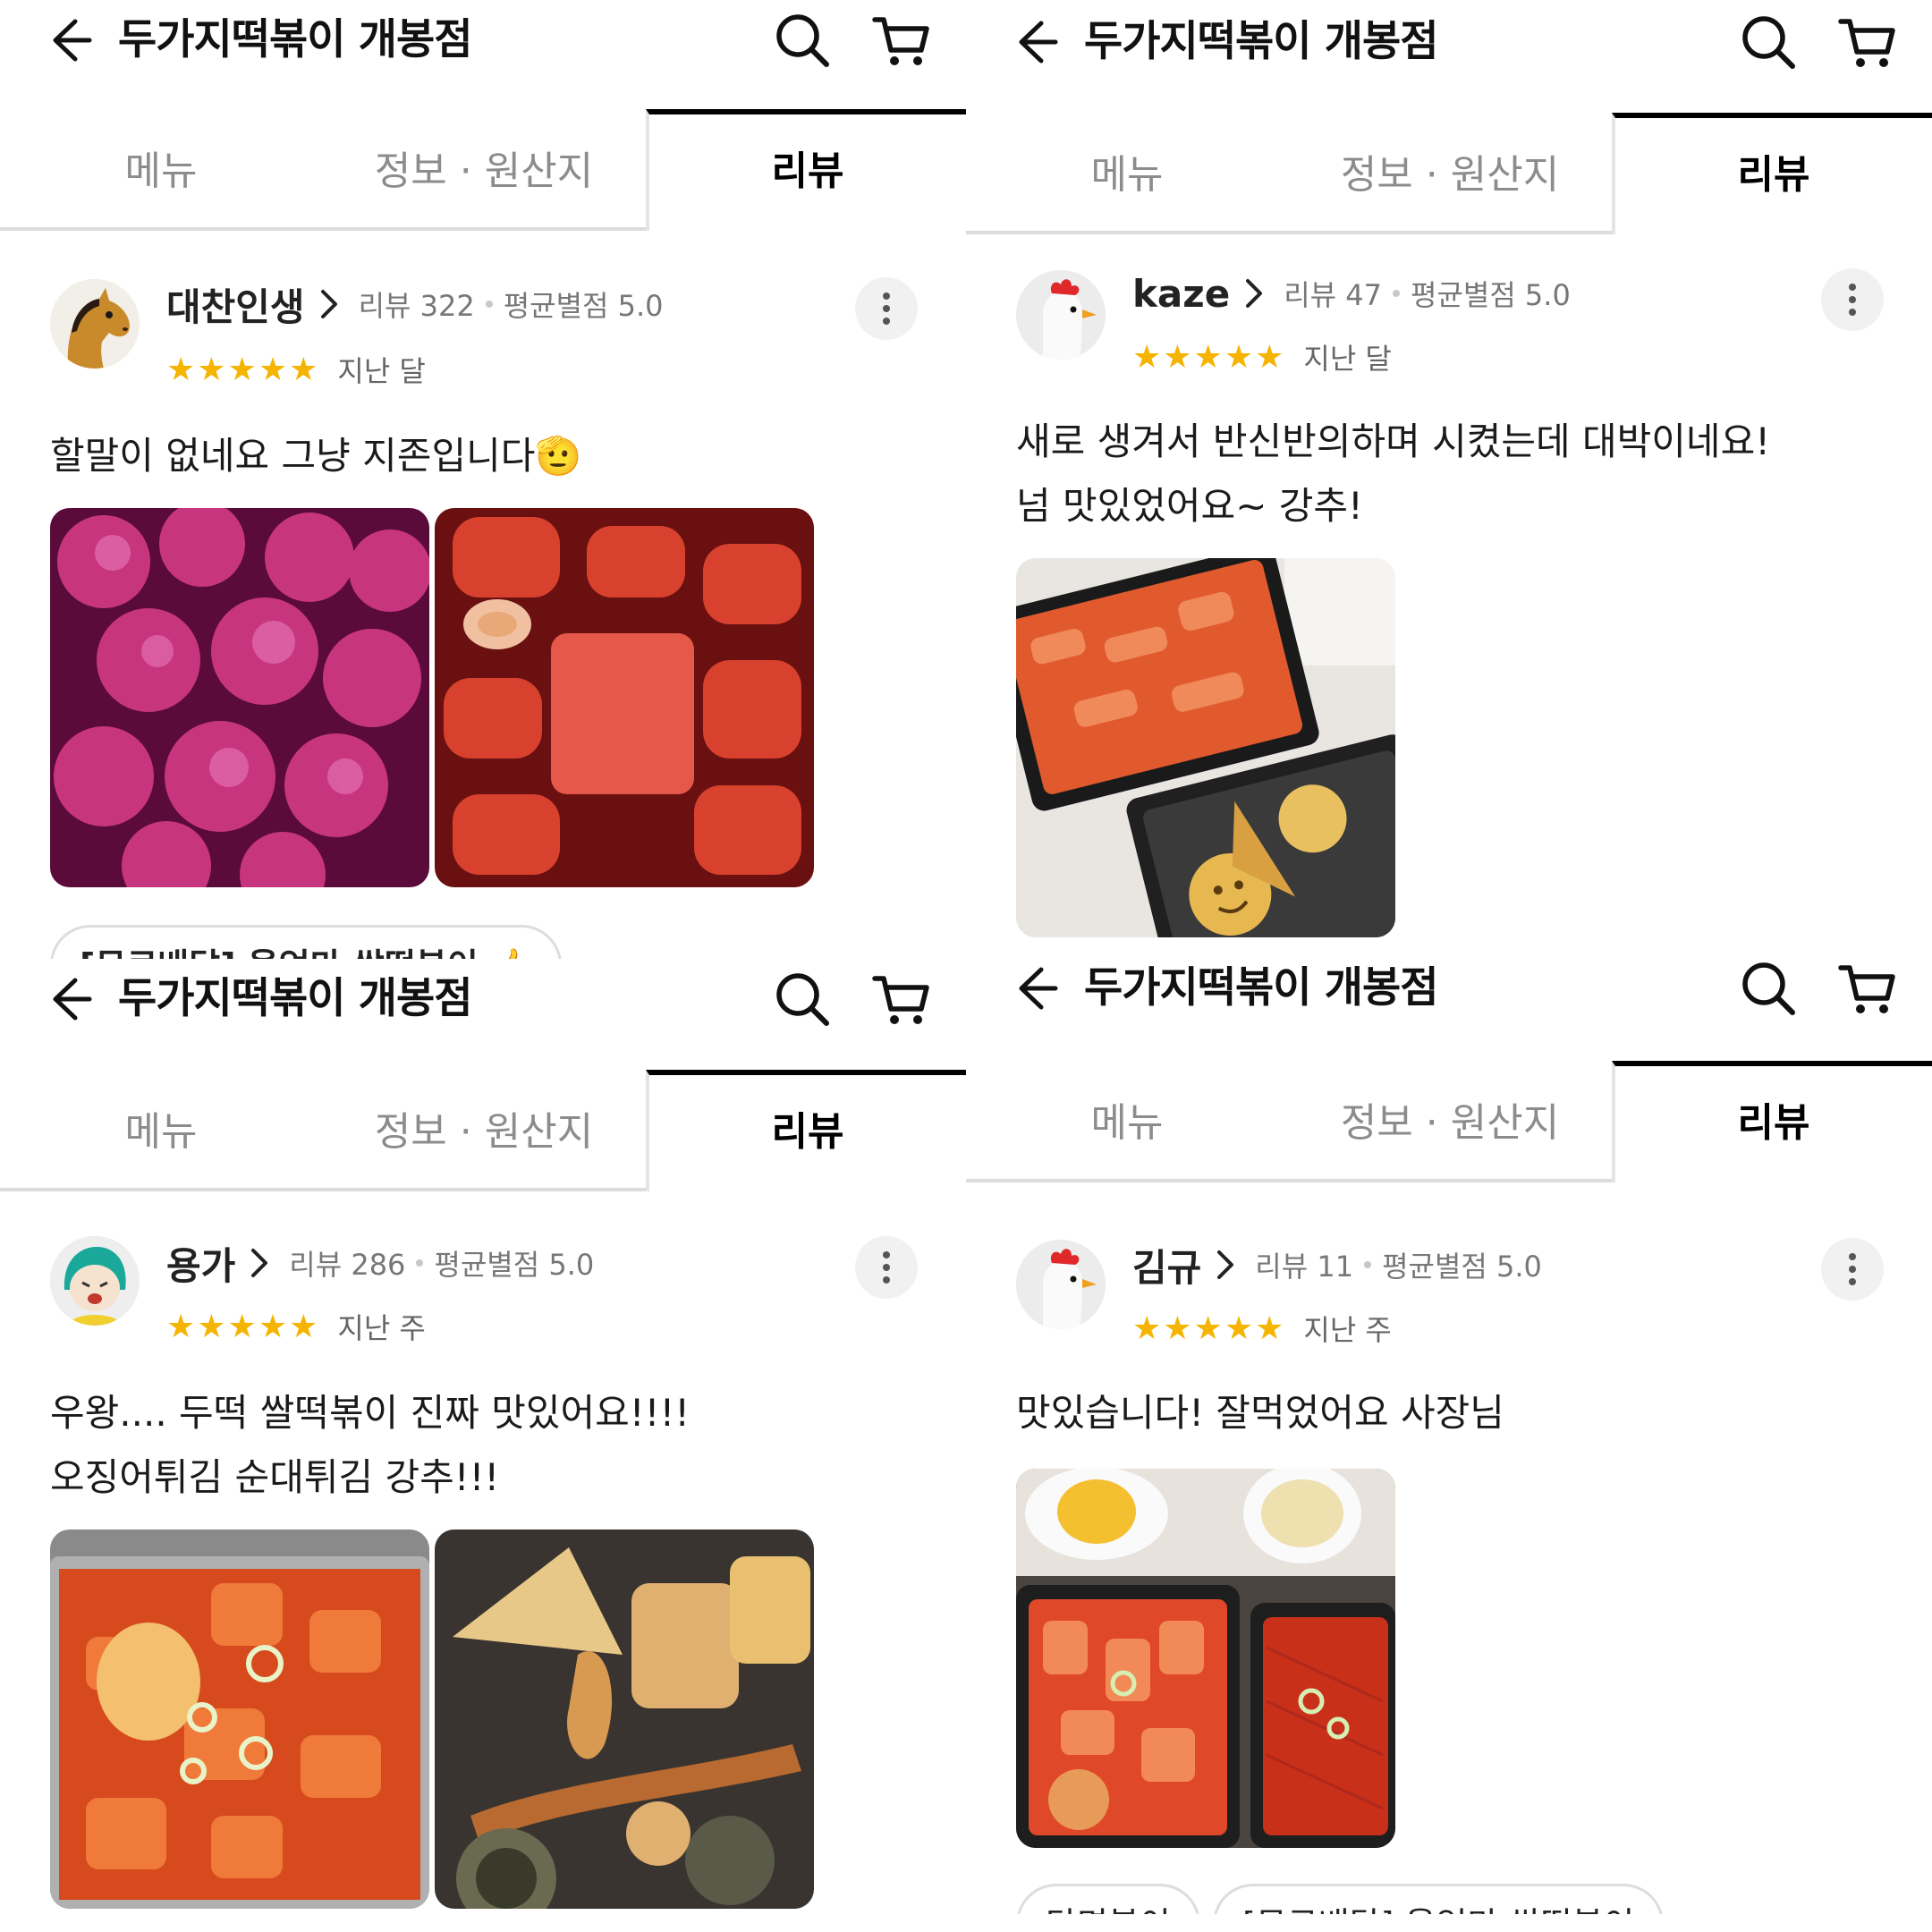 The image size is (1932, 1932). What do you see at coordinates (1108, 1899) in the screenshot?
I see `menu-chip: 당면볶이` at bounding box center [1108, 1899].